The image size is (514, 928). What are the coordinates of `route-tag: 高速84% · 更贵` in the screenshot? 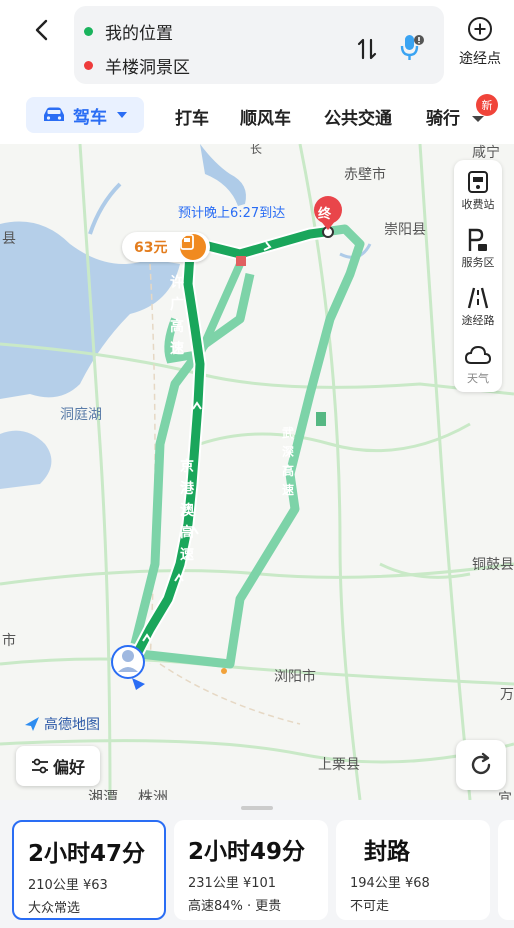 It's located at (235, 906).